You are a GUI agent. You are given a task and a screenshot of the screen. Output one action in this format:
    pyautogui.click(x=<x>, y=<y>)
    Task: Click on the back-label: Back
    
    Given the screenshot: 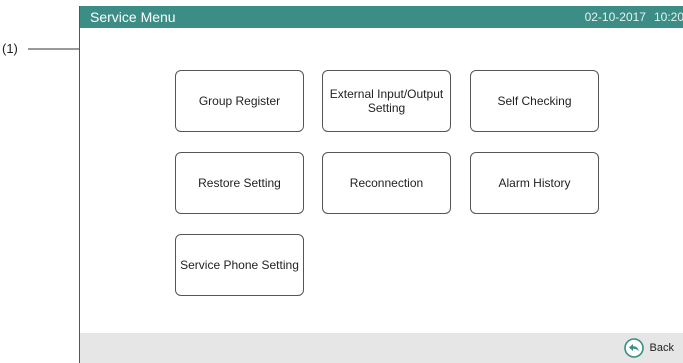 What is the action you would take?
    pyautogui.click(x=661, y=348)
    